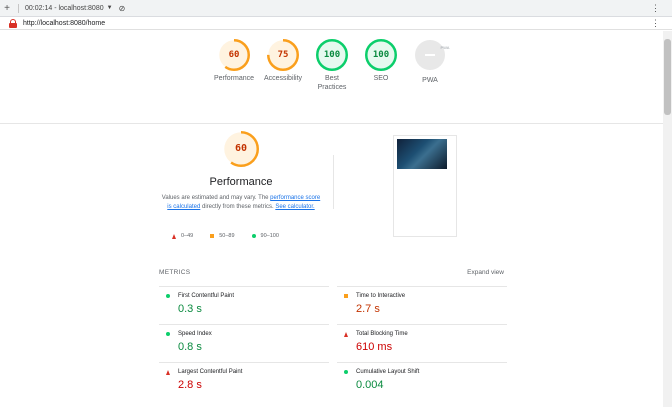 The width and height of the screenshot is (672, 407). What do you see at coordinates (244, 381) in the screenshot?
I see `metric-item: Largest Contentful Paint 2.8 s` at bounding box center [244, 381].